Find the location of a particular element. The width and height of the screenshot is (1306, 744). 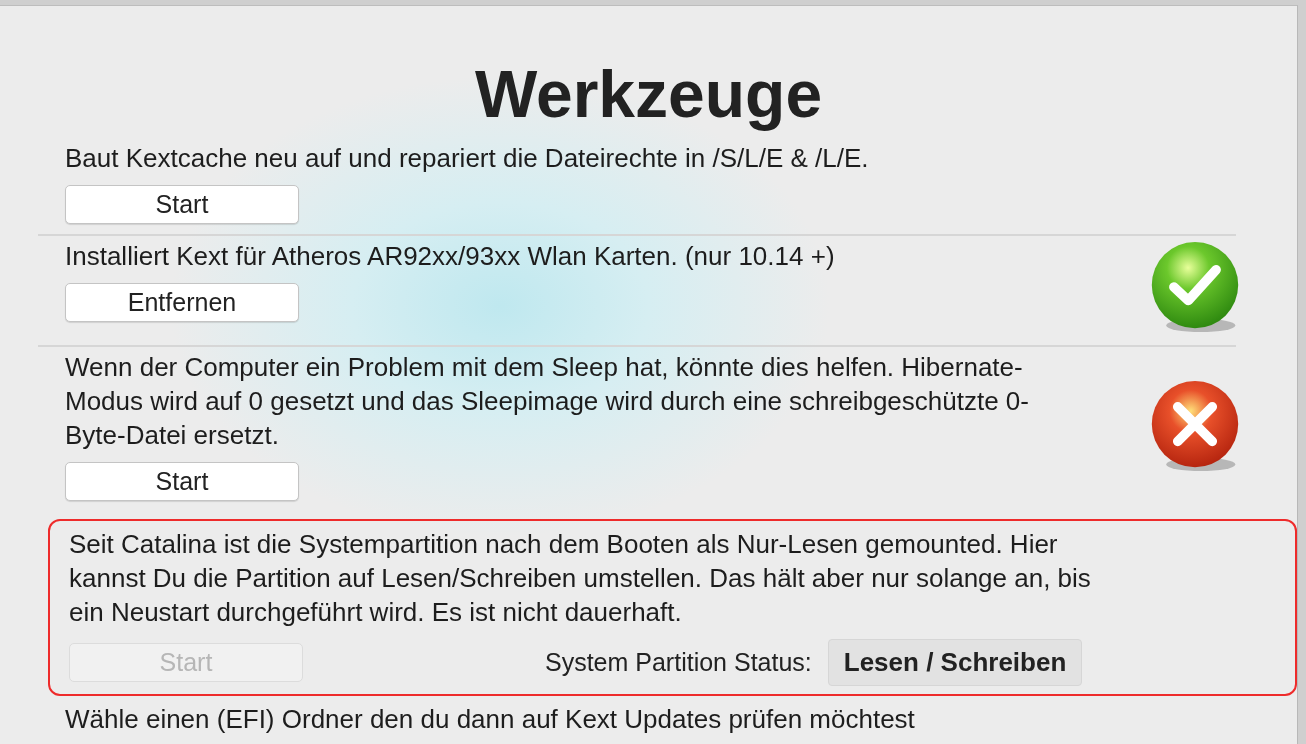

partition-status-label: System Partition Status: is located at coordinates (678, 662).